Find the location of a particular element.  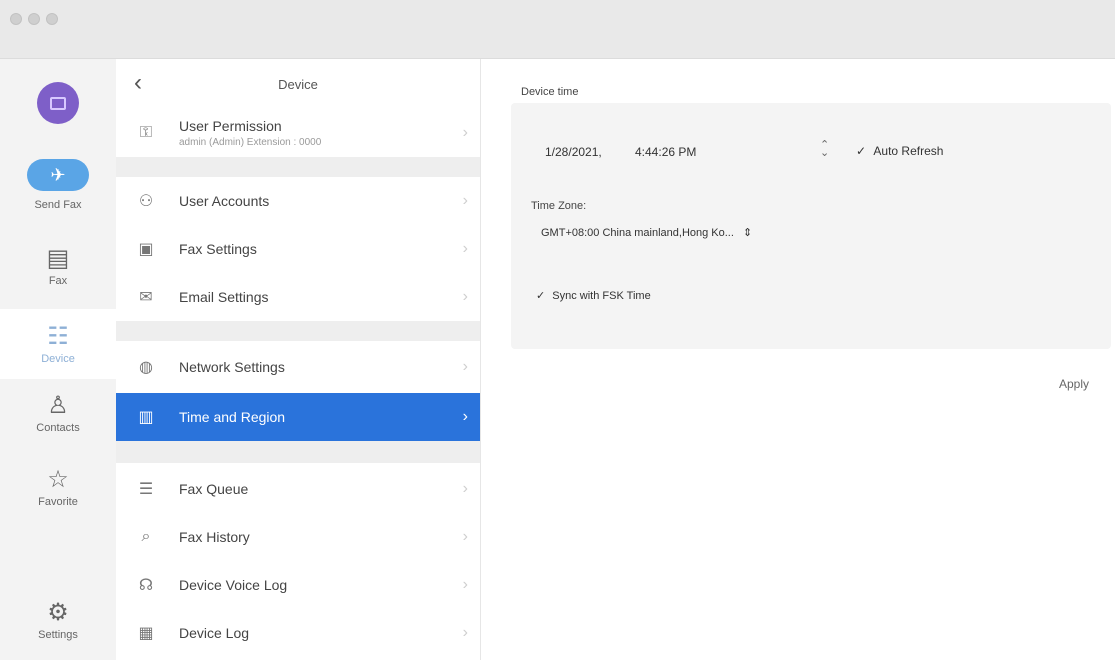

list-item-label: Time and Region is located at coordinates (232, 417).